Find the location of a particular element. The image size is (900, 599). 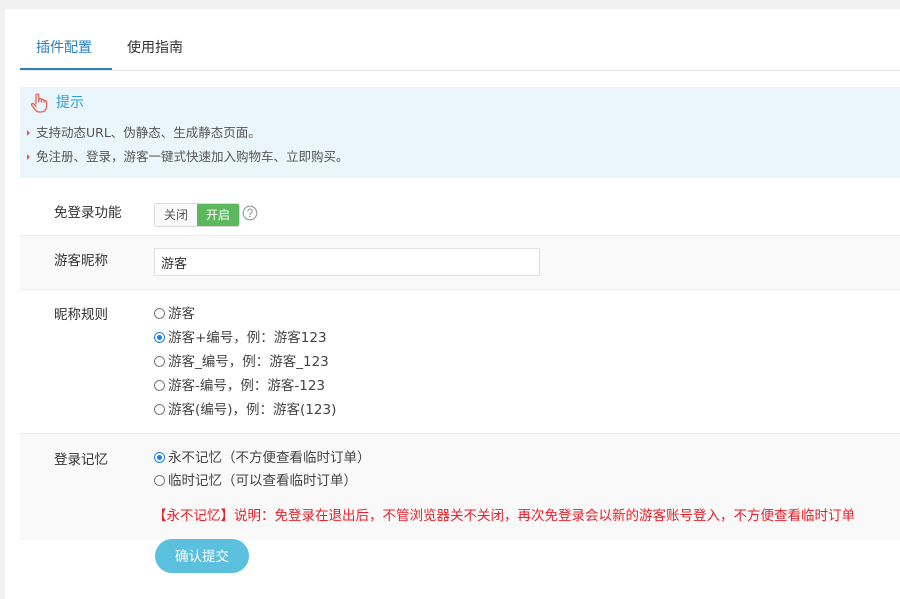

tip-line: 支持动态URL、伪静态、生成静态页面。 is located at coordinates (144, 133).